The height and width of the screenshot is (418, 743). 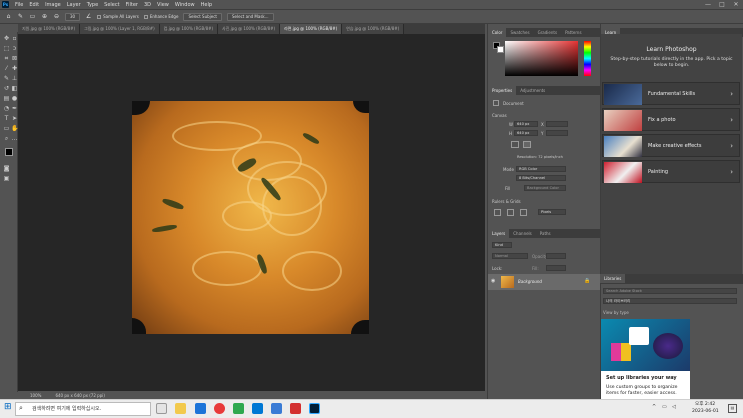 What do you see at coordinates (44, 16) in the screenshot?
I see `add-selection-icon: ⊕` at bounding box center [44, 16].